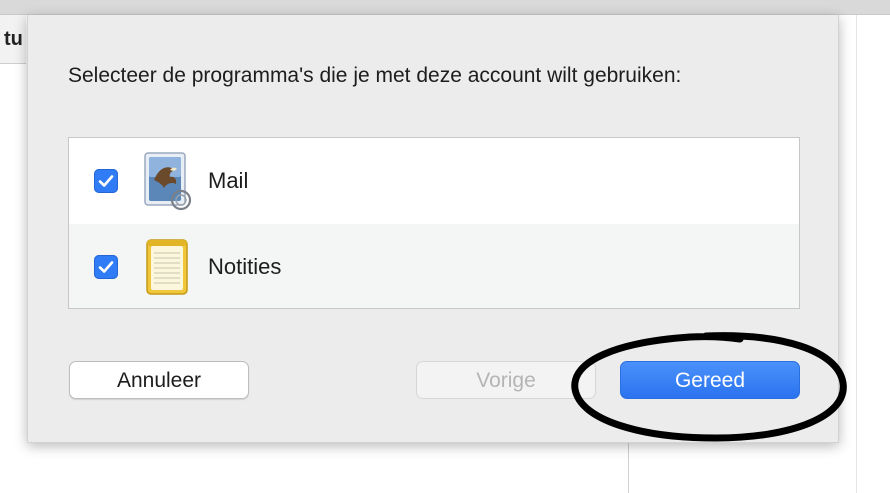 The image size is (890, 493). Describe the element at coordinates (710, 380) in the screenshot. I see `done-button: Gereed` at that location.